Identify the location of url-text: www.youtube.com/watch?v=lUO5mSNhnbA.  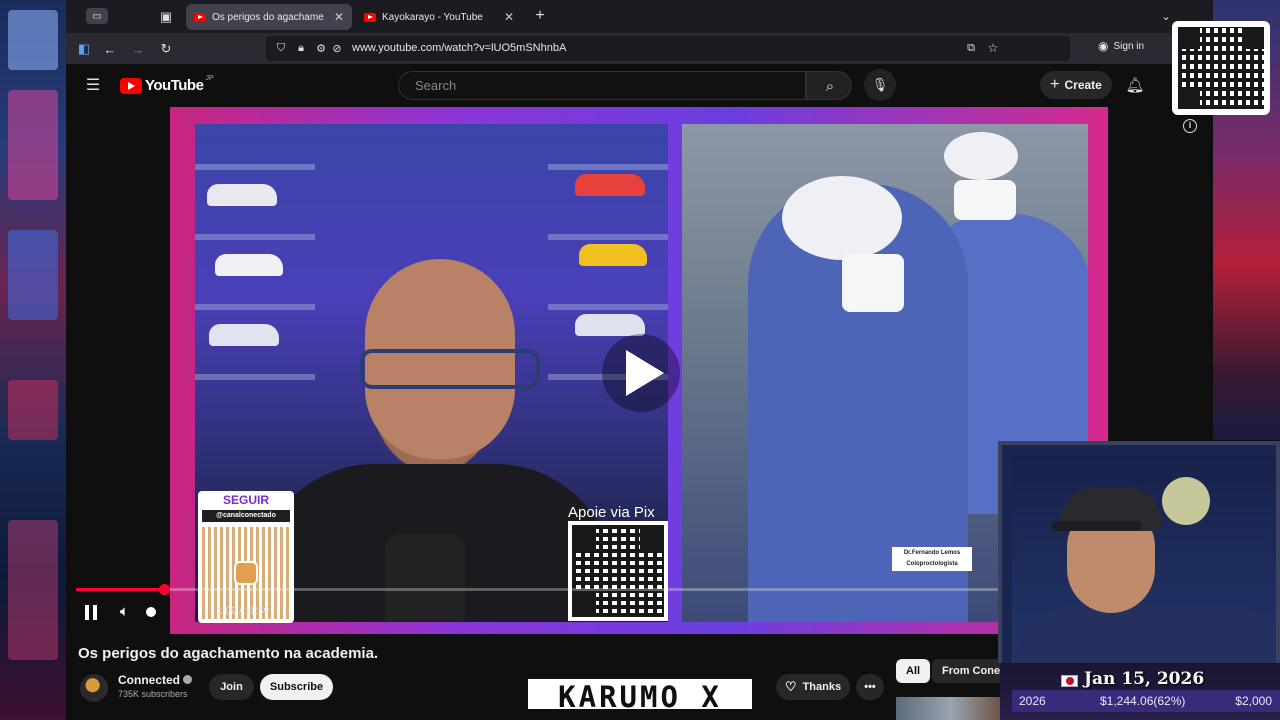
(459, 48).